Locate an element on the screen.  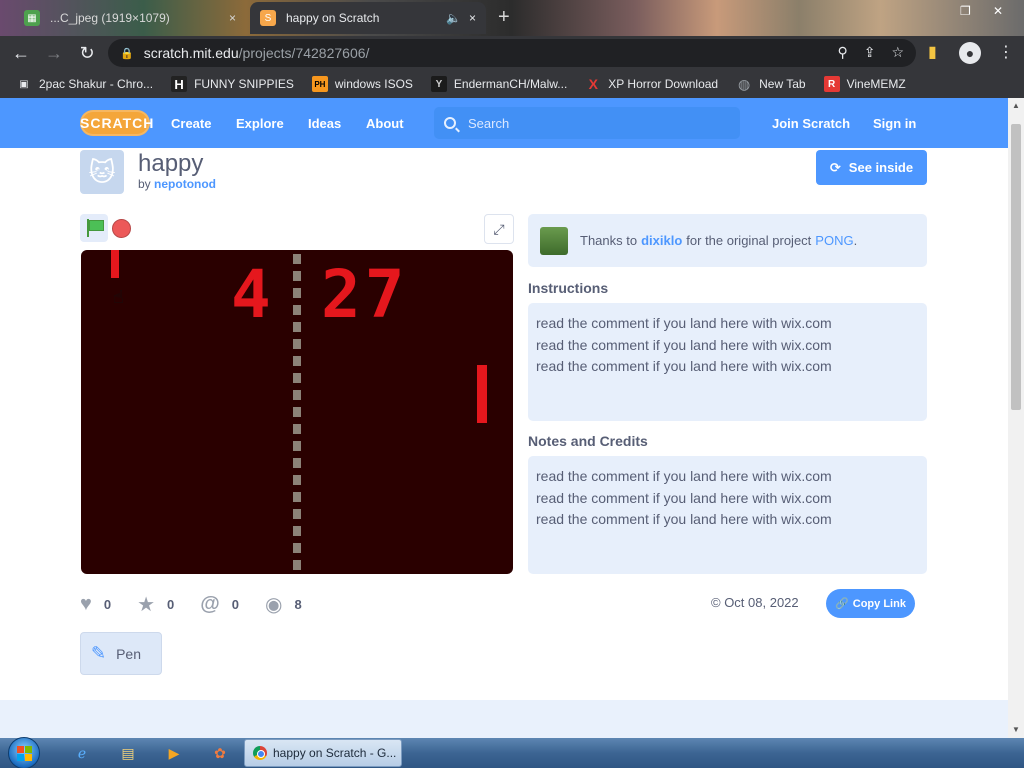
copy-link-label: Copy Link is located at coordinates (879, 603).